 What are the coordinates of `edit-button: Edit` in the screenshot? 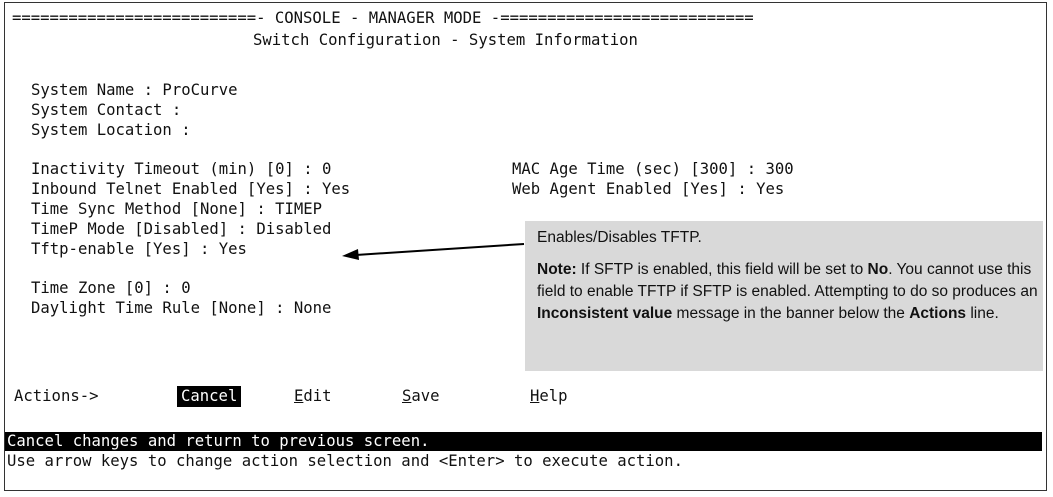 It's located at (313, 396).